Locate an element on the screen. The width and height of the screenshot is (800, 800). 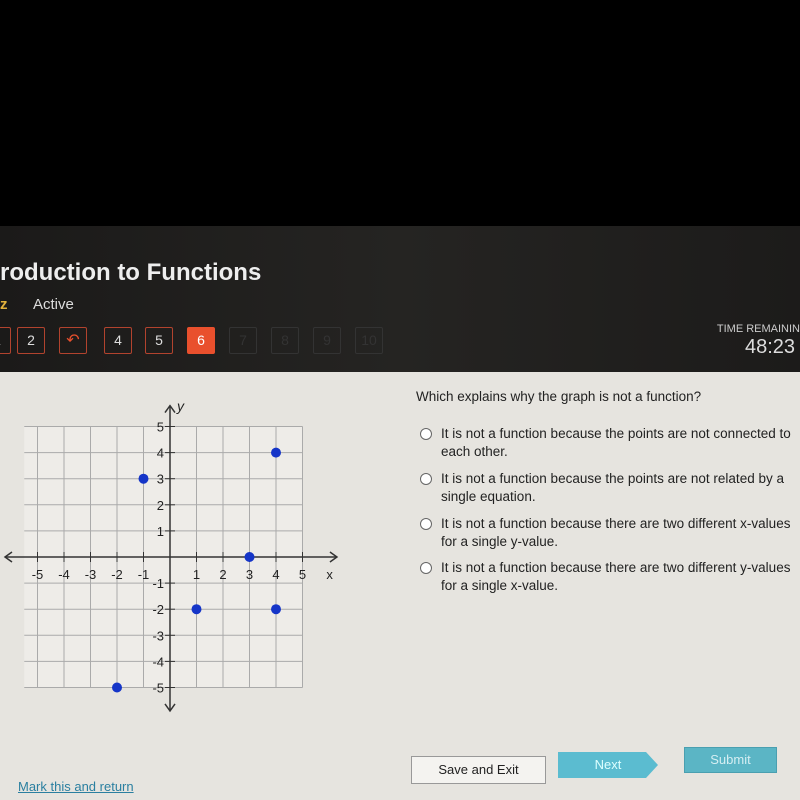
x-tick-label: -1 is located at coordinates (144, 574).